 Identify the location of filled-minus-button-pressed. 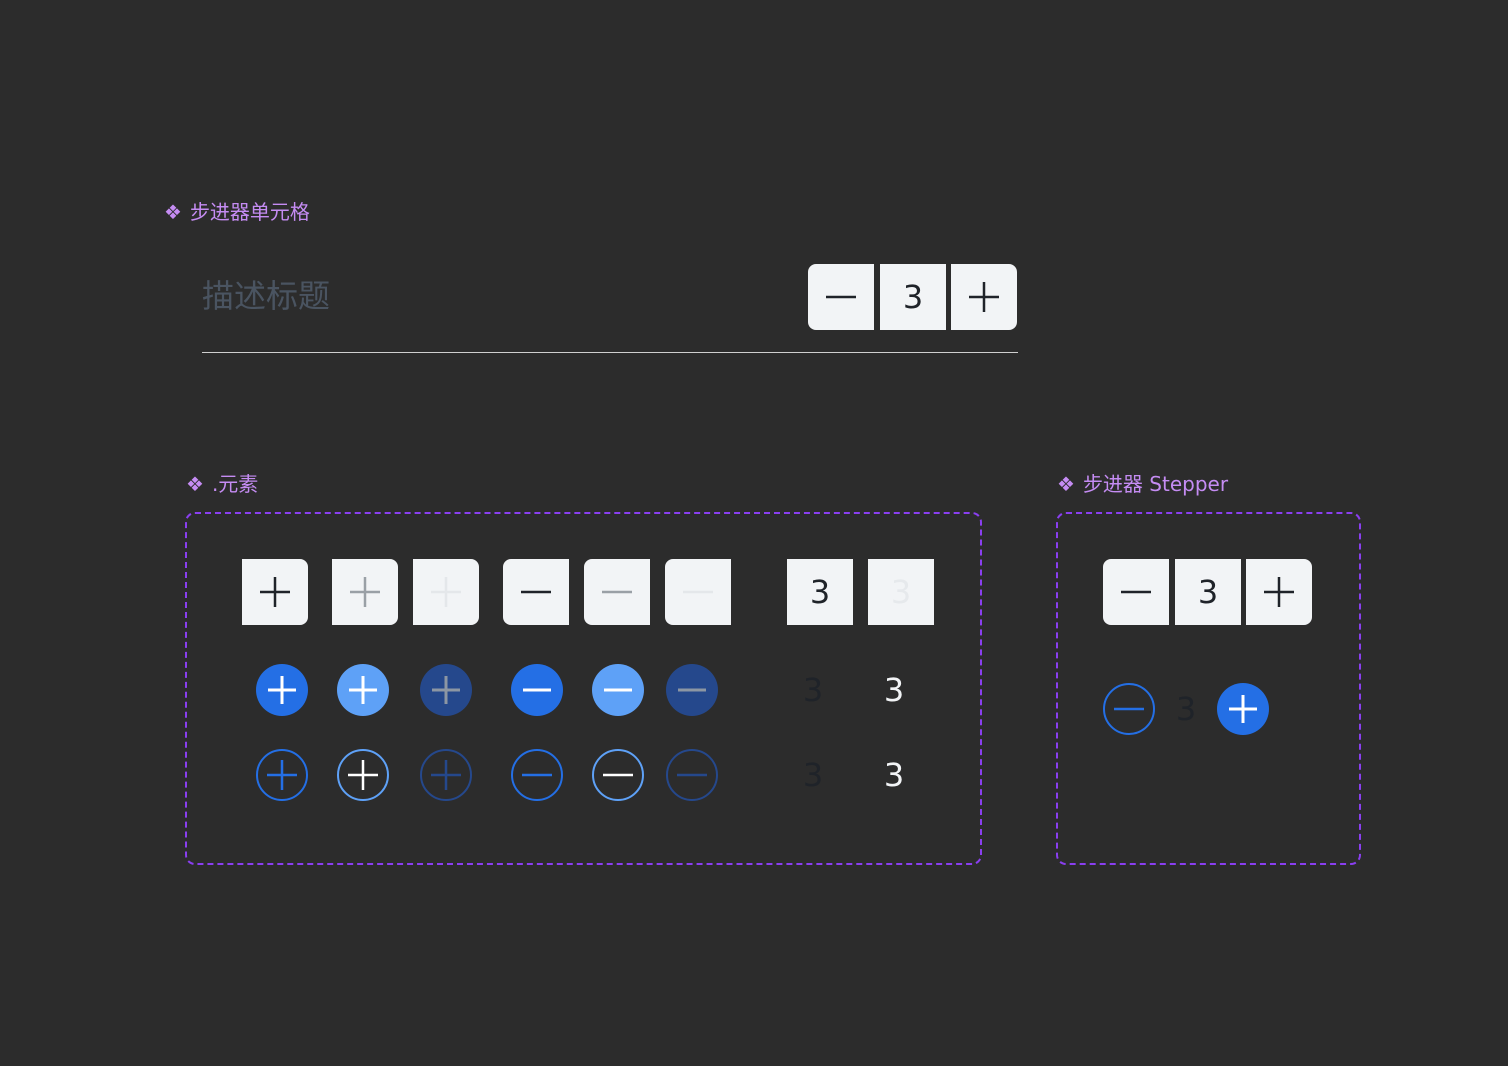
(618, 690).